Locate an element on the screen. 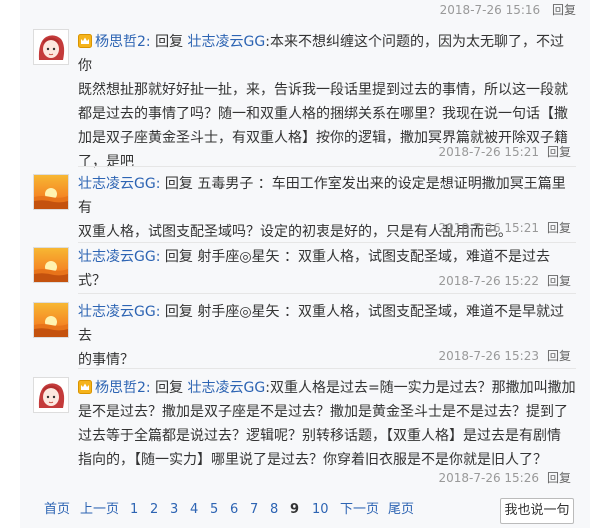 The width and height of the screenshot is (600, 528). next-page-link: 下一页 is located at coordinates (359, 510).